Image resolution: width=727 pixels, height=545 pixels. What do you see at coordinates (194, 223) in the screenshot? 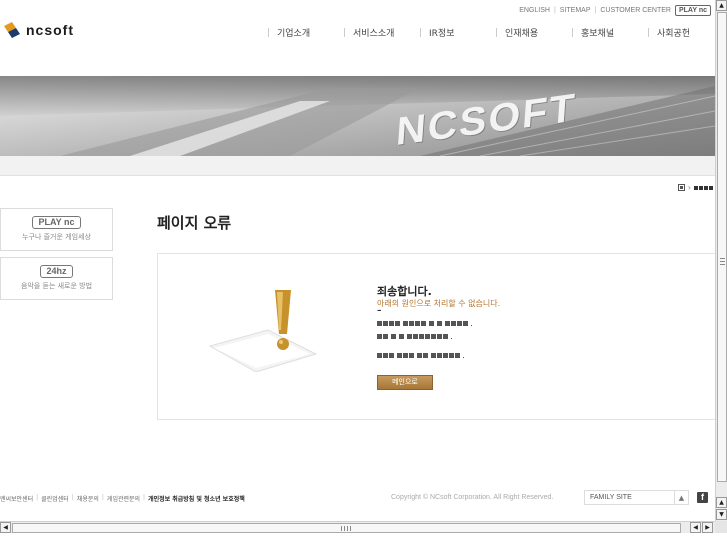
I see `page-title: 페이지 오류` at bounding box center [194, 223].